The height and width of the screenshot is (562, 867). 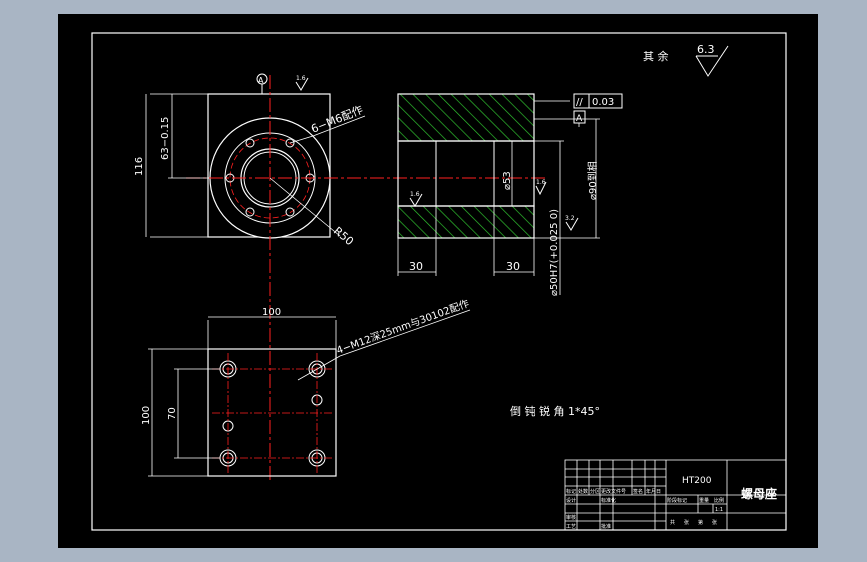 What do you see at coordinates (571, 517) in the screenshot?
I see `tb-label-review: 审核` at bounding box center [571, 517].